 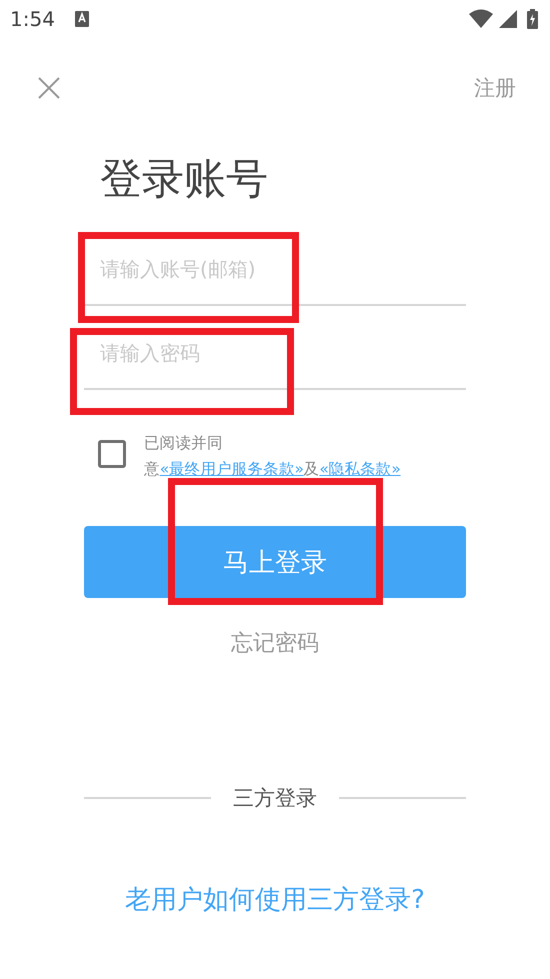 I want to click on signal-icon, so click(x=508, y=19).